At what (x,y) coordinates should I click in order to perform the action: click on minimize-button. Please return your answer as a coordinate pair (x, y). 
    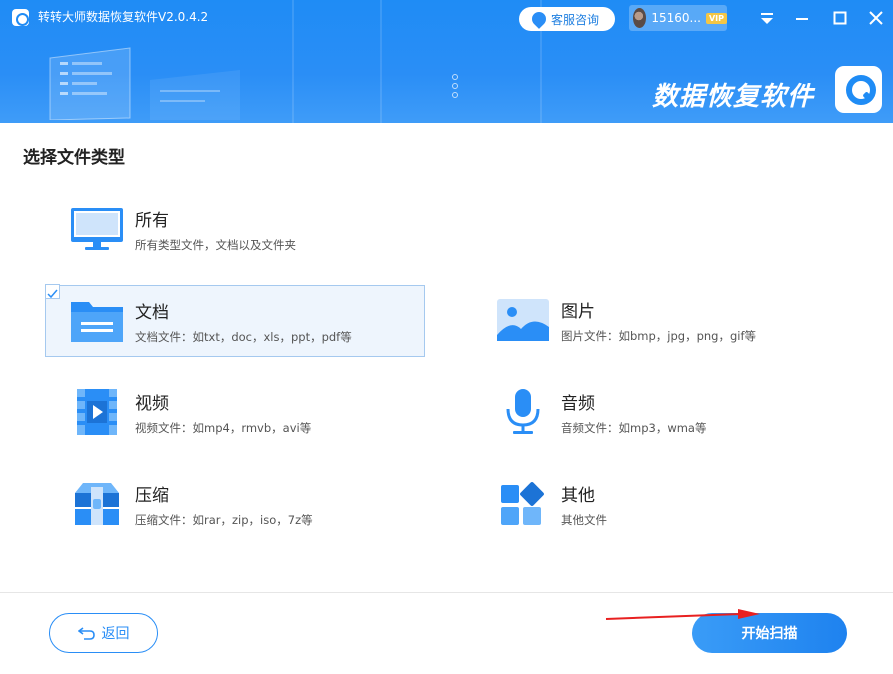
    Looking at the image, I should click on (802, 18).